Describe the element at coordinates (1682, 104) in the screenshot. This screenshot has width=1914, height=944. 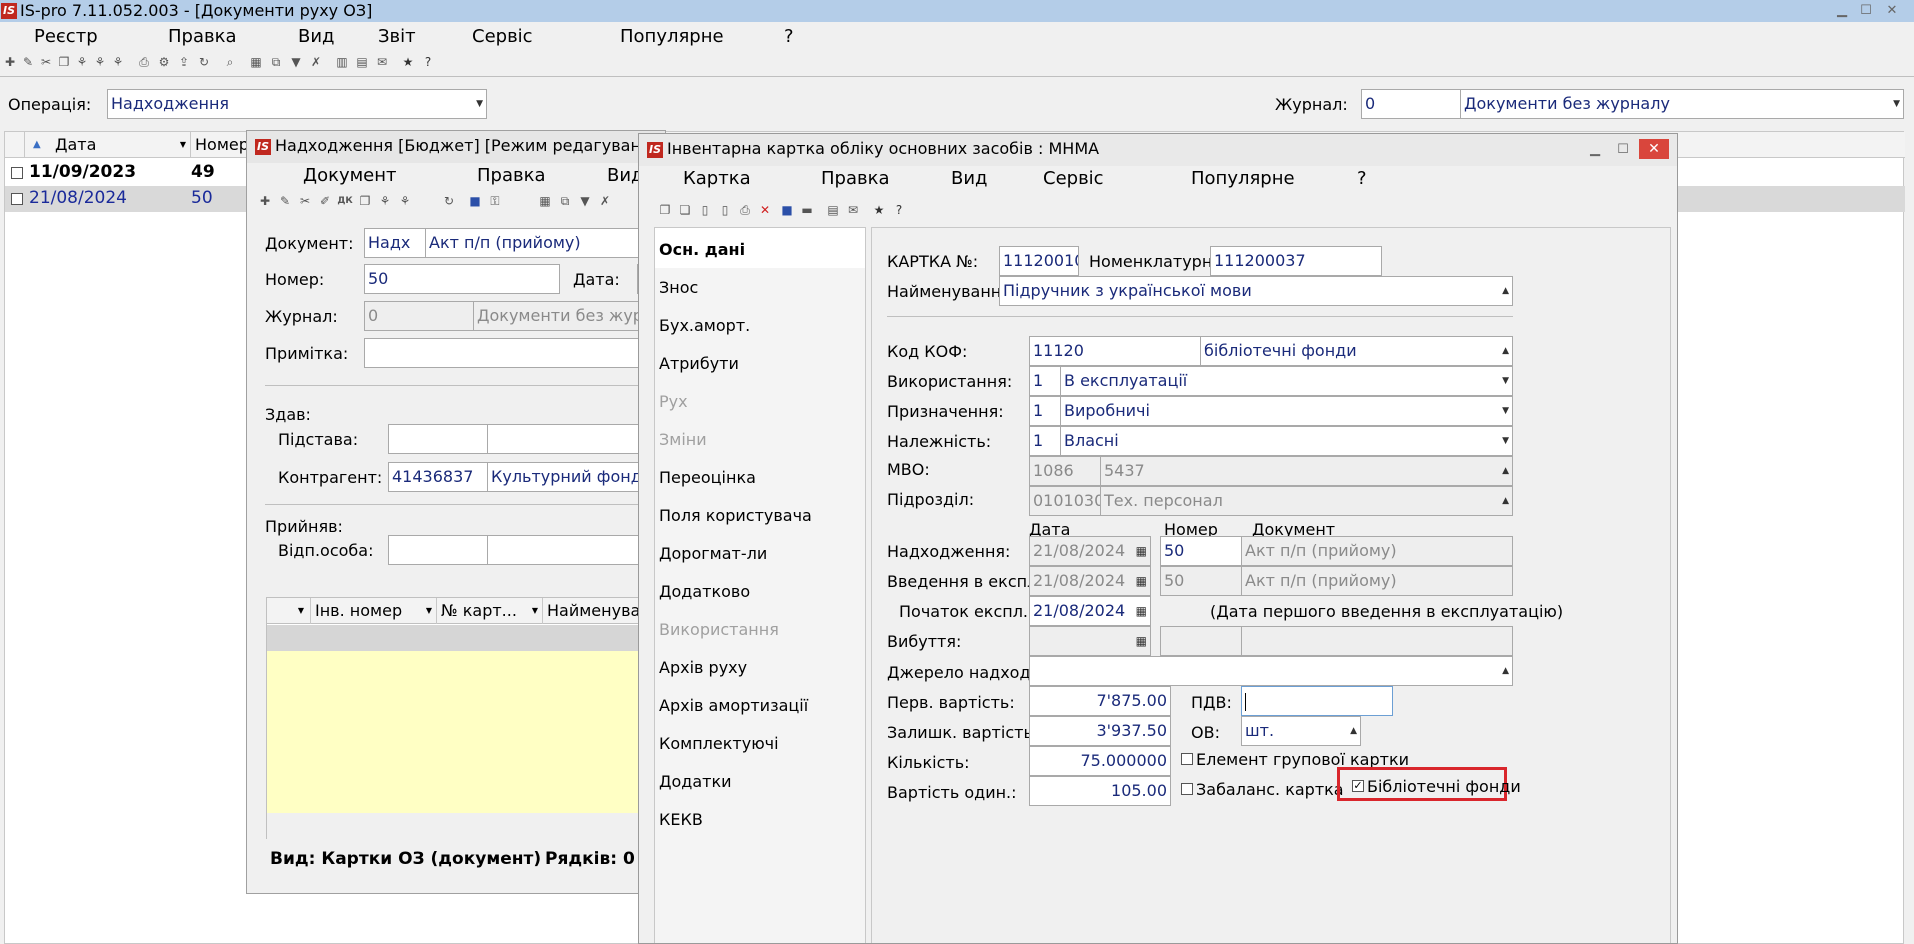
I see `journal-name-select: Документи без журналу ▼` at that location.